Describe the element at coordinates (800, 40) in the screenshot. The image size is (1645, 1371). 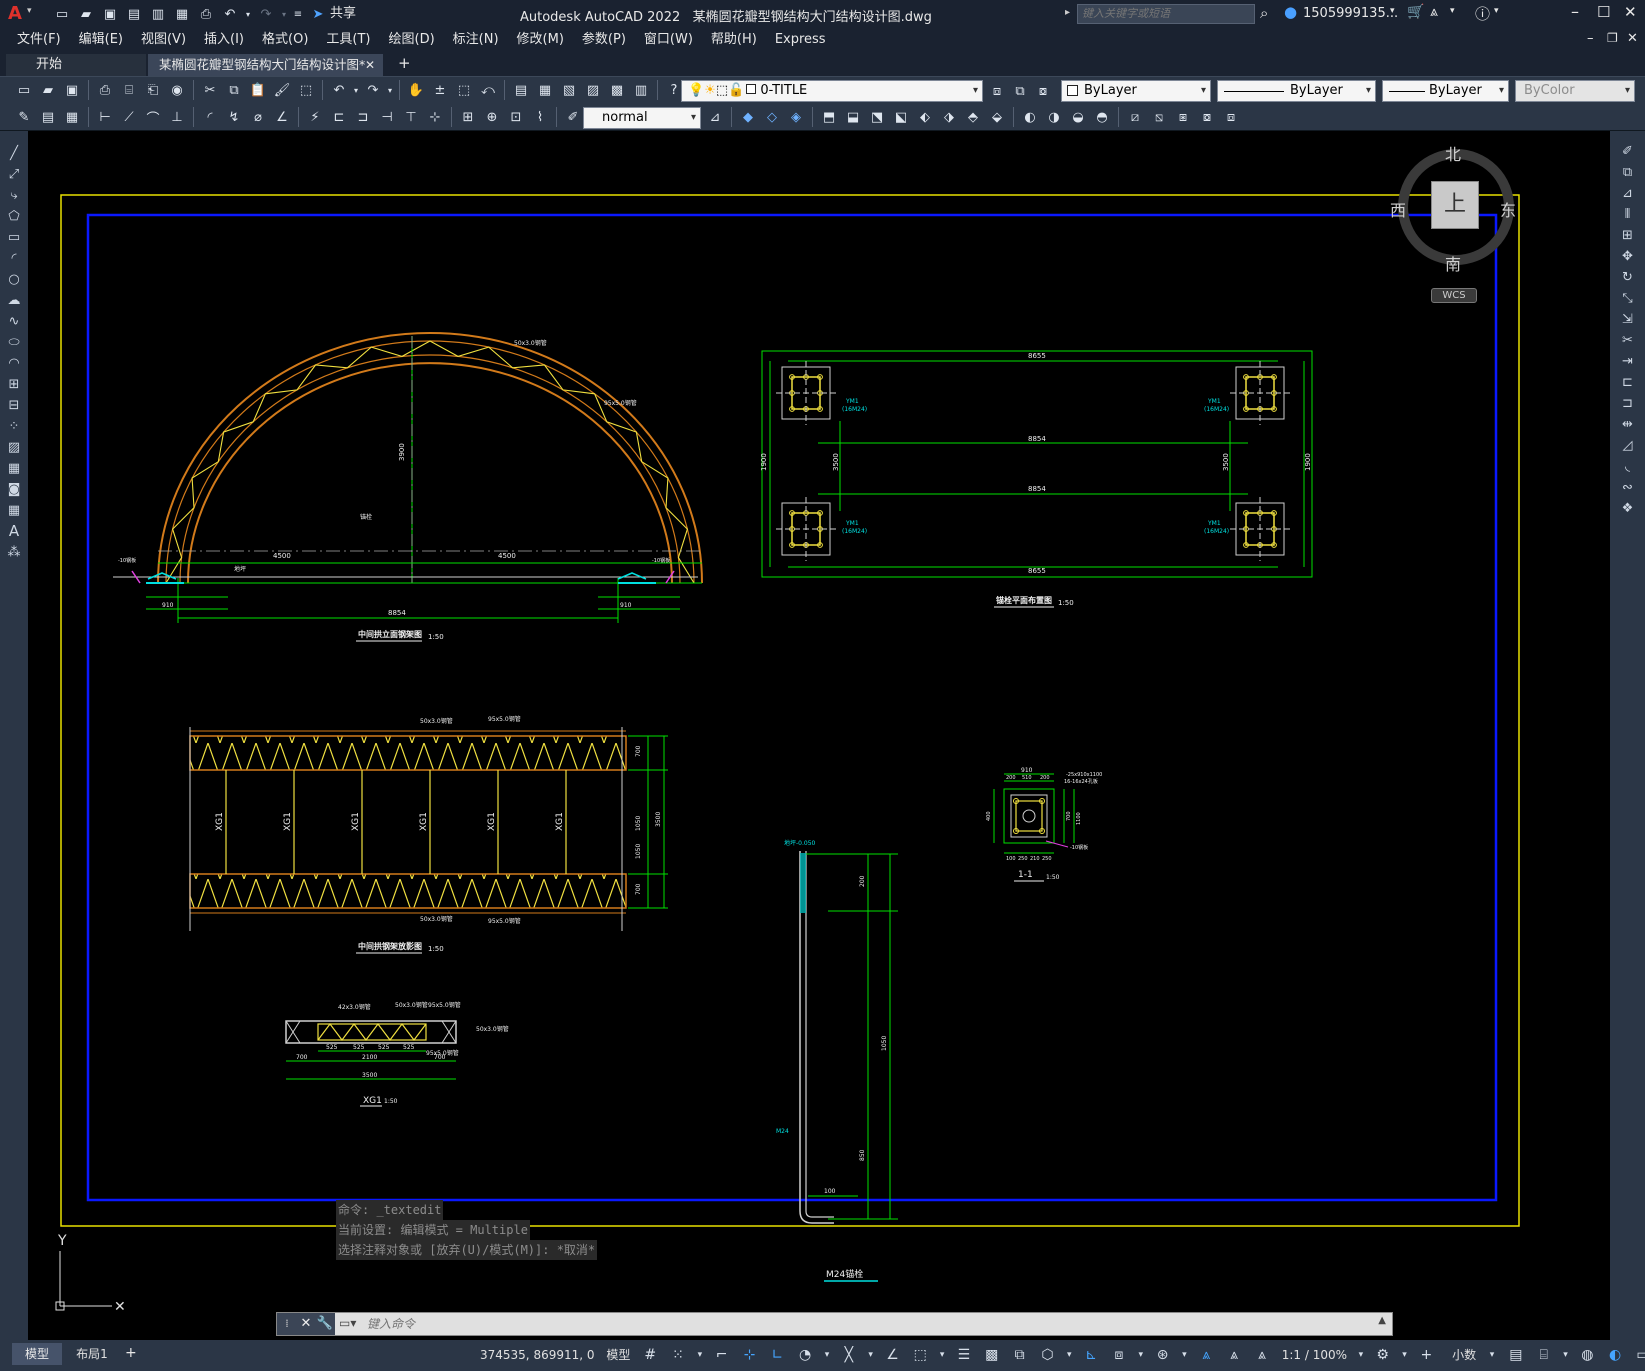
I see `menu-item-12: Express` at that location.